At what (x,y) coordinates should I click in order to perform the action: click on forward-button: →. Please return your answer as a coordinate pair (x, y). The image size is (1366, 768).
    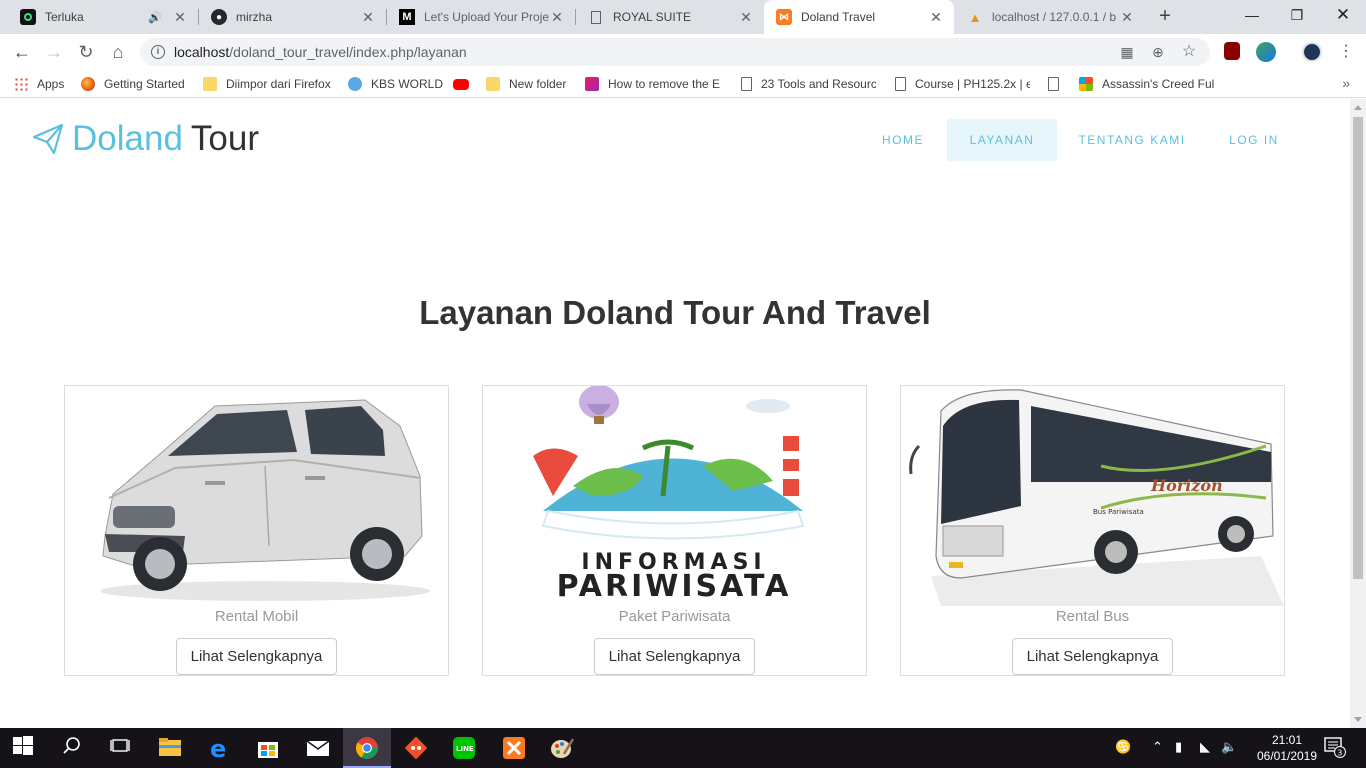
    Looking at the image, I should click on (54, 52).